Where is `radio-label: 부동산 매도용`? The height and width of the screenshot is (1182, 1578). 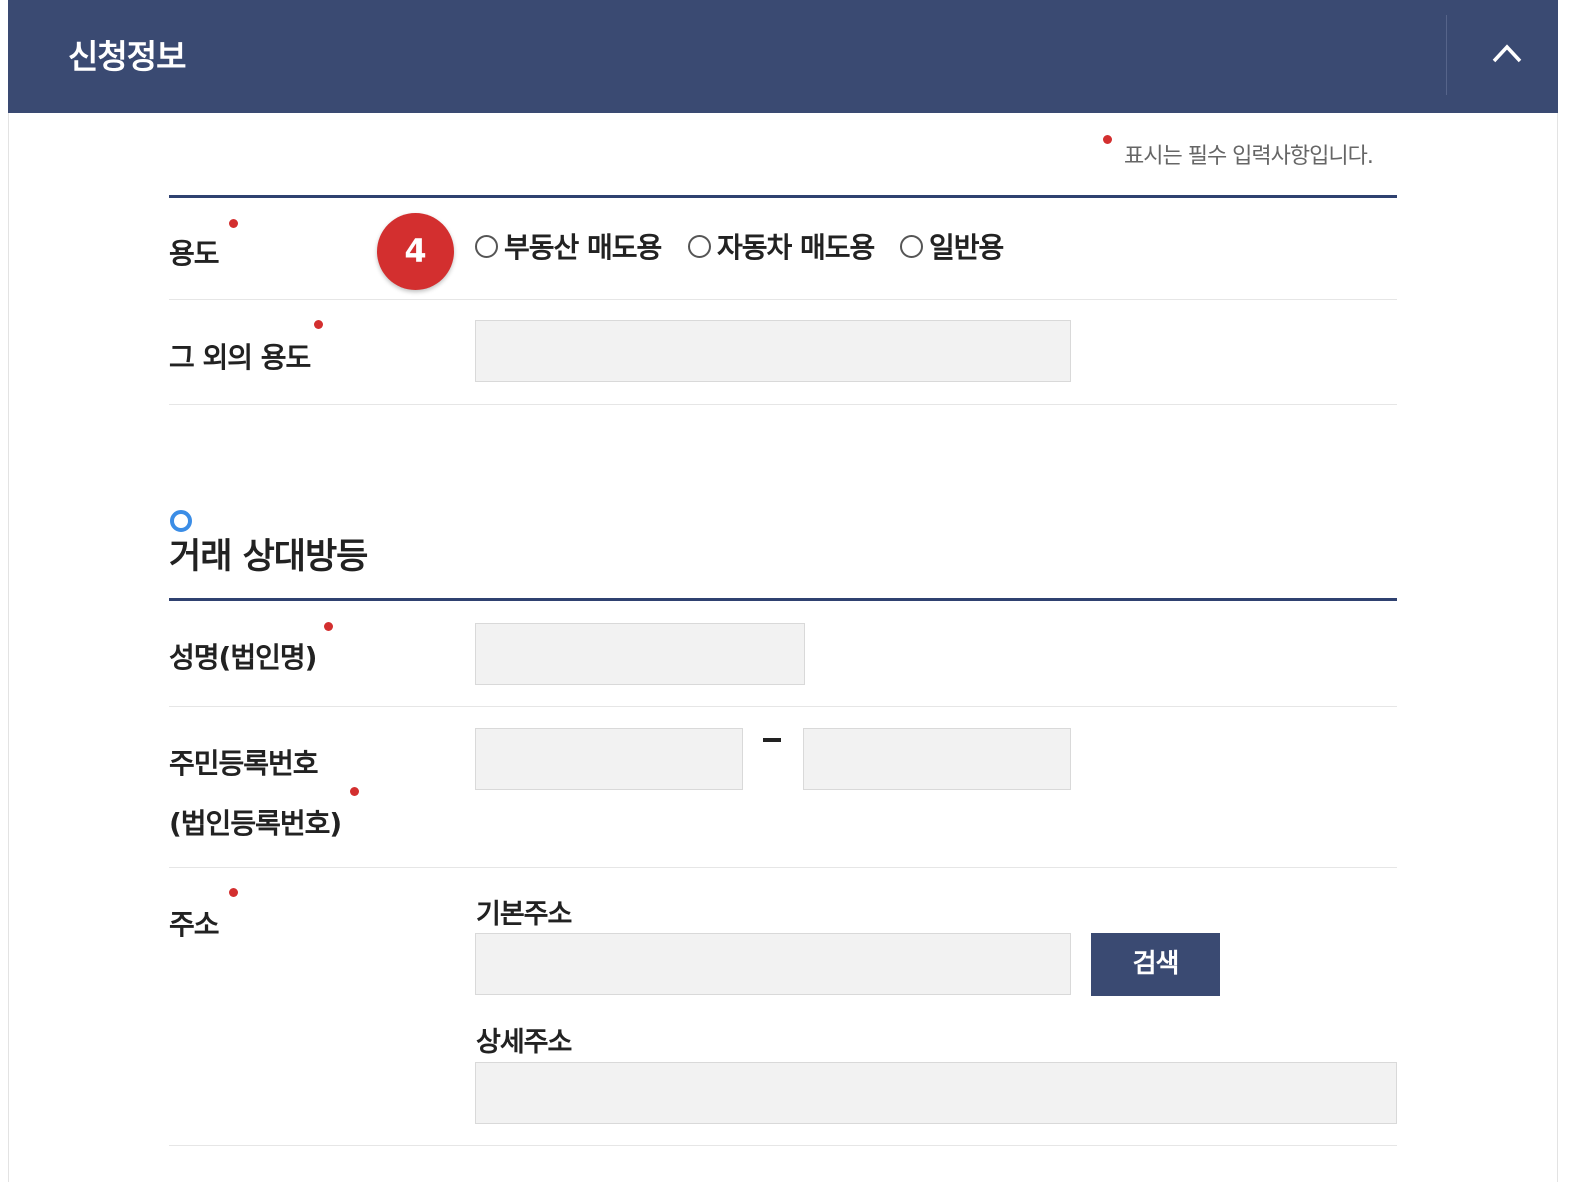
radio-label: 부동산 매도용 is located at coordinates (583, 247).